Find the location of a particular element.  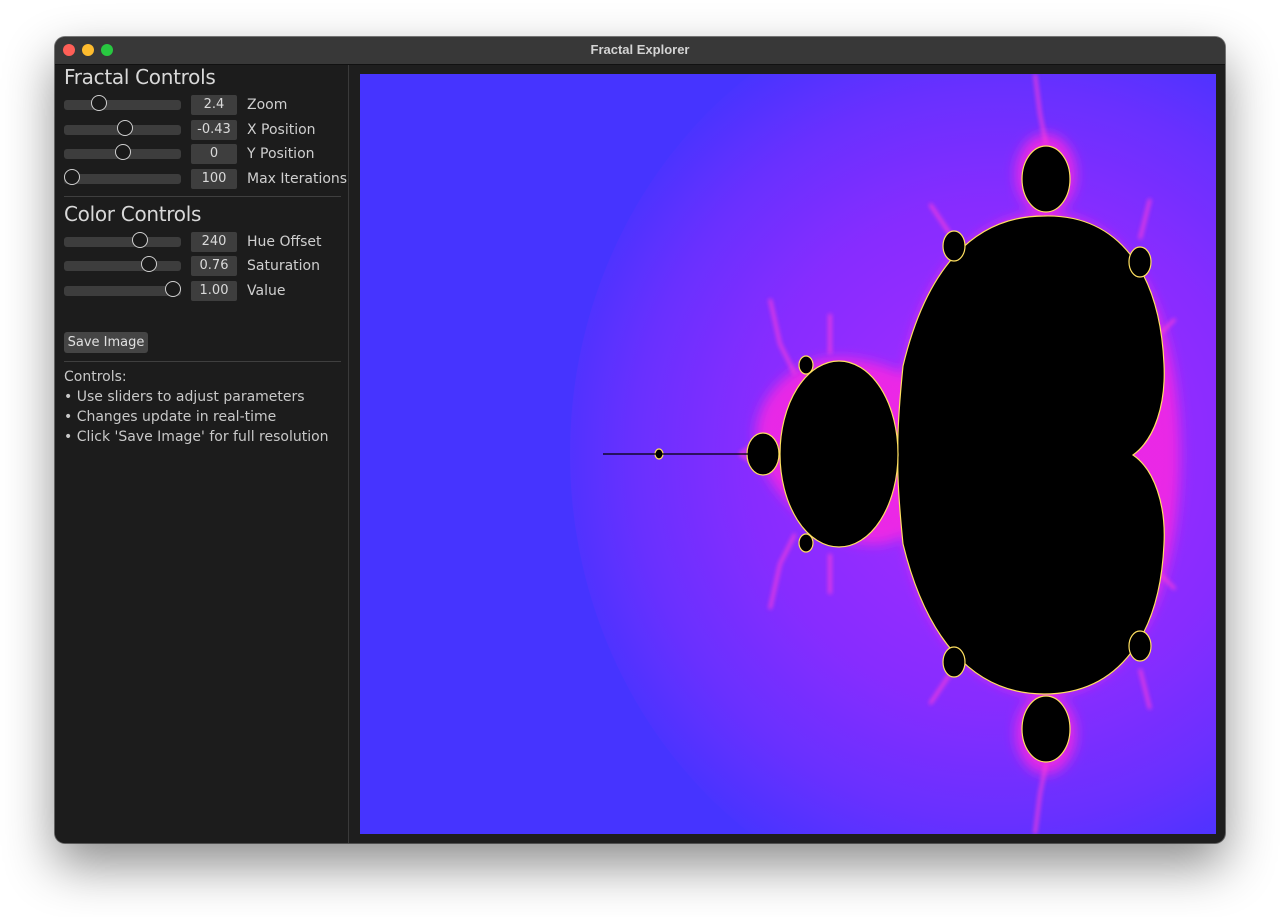

hue-offset-label: Hue Offset is located at coordinates (284, 242).